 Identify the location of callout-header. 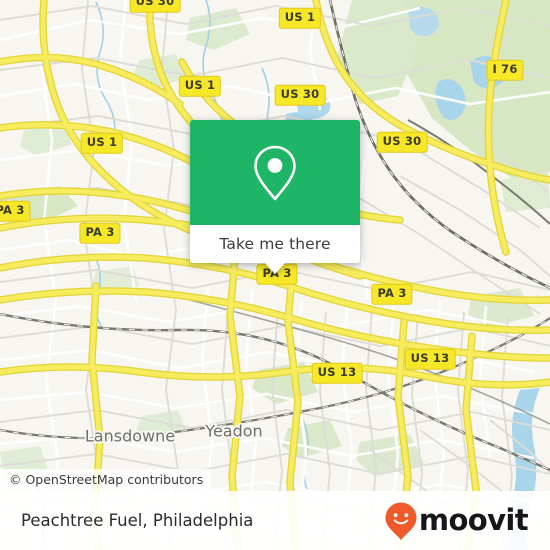
(275, 172).